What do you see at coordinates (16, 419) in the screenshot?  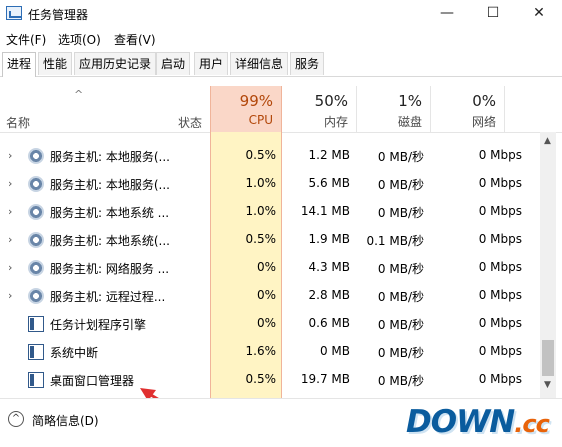 I see `collapse-chevron-icon: ^` at bounding box center [16, 419].